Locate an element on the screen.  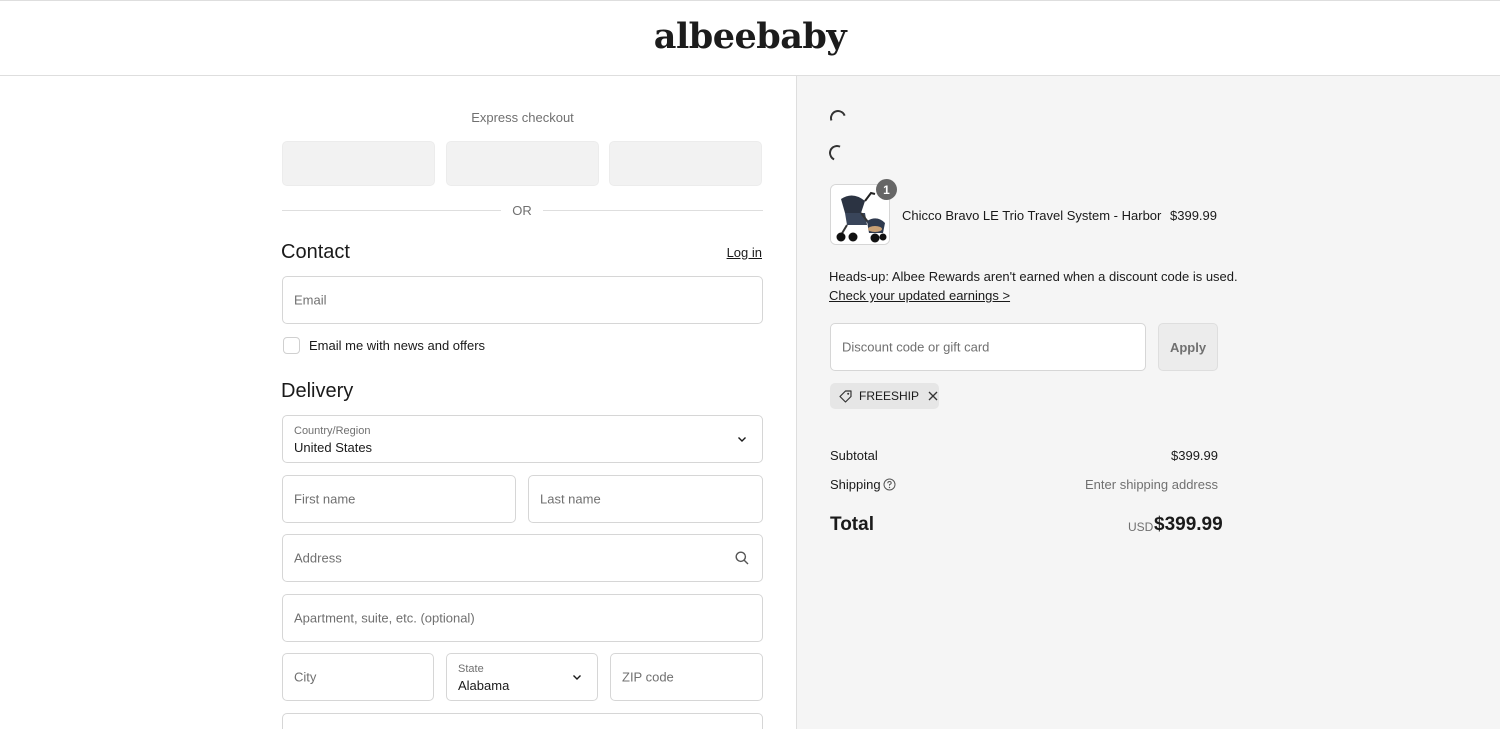
city-placeholder: City is located at coordinates (305, 677).